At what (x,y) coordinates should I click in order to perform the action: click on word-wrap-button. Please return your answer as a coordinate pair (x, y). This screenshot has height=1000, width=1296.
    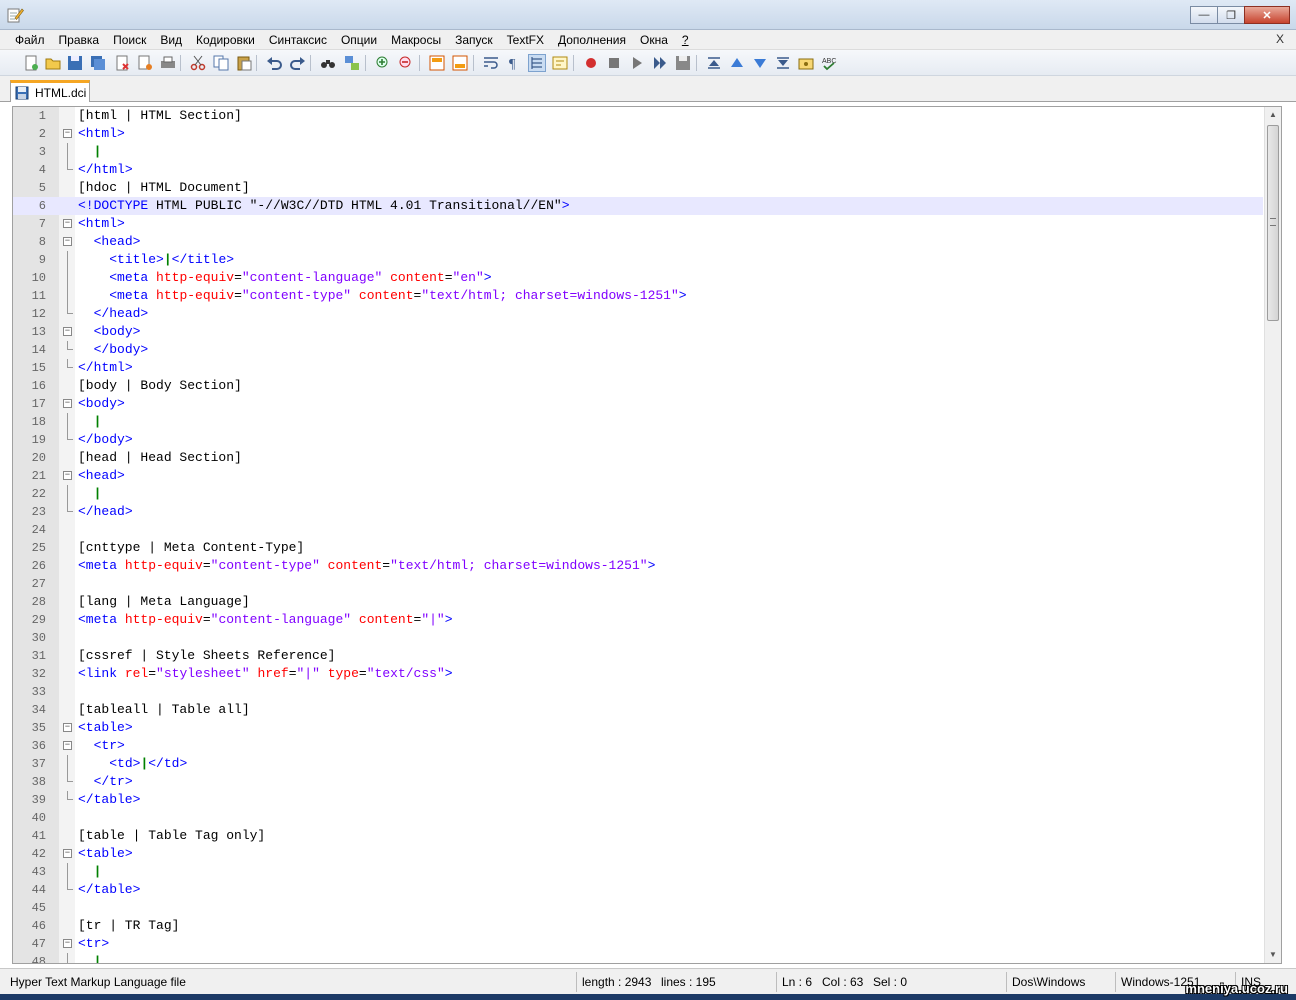
    Looking at the image, I should click on (491, 63).